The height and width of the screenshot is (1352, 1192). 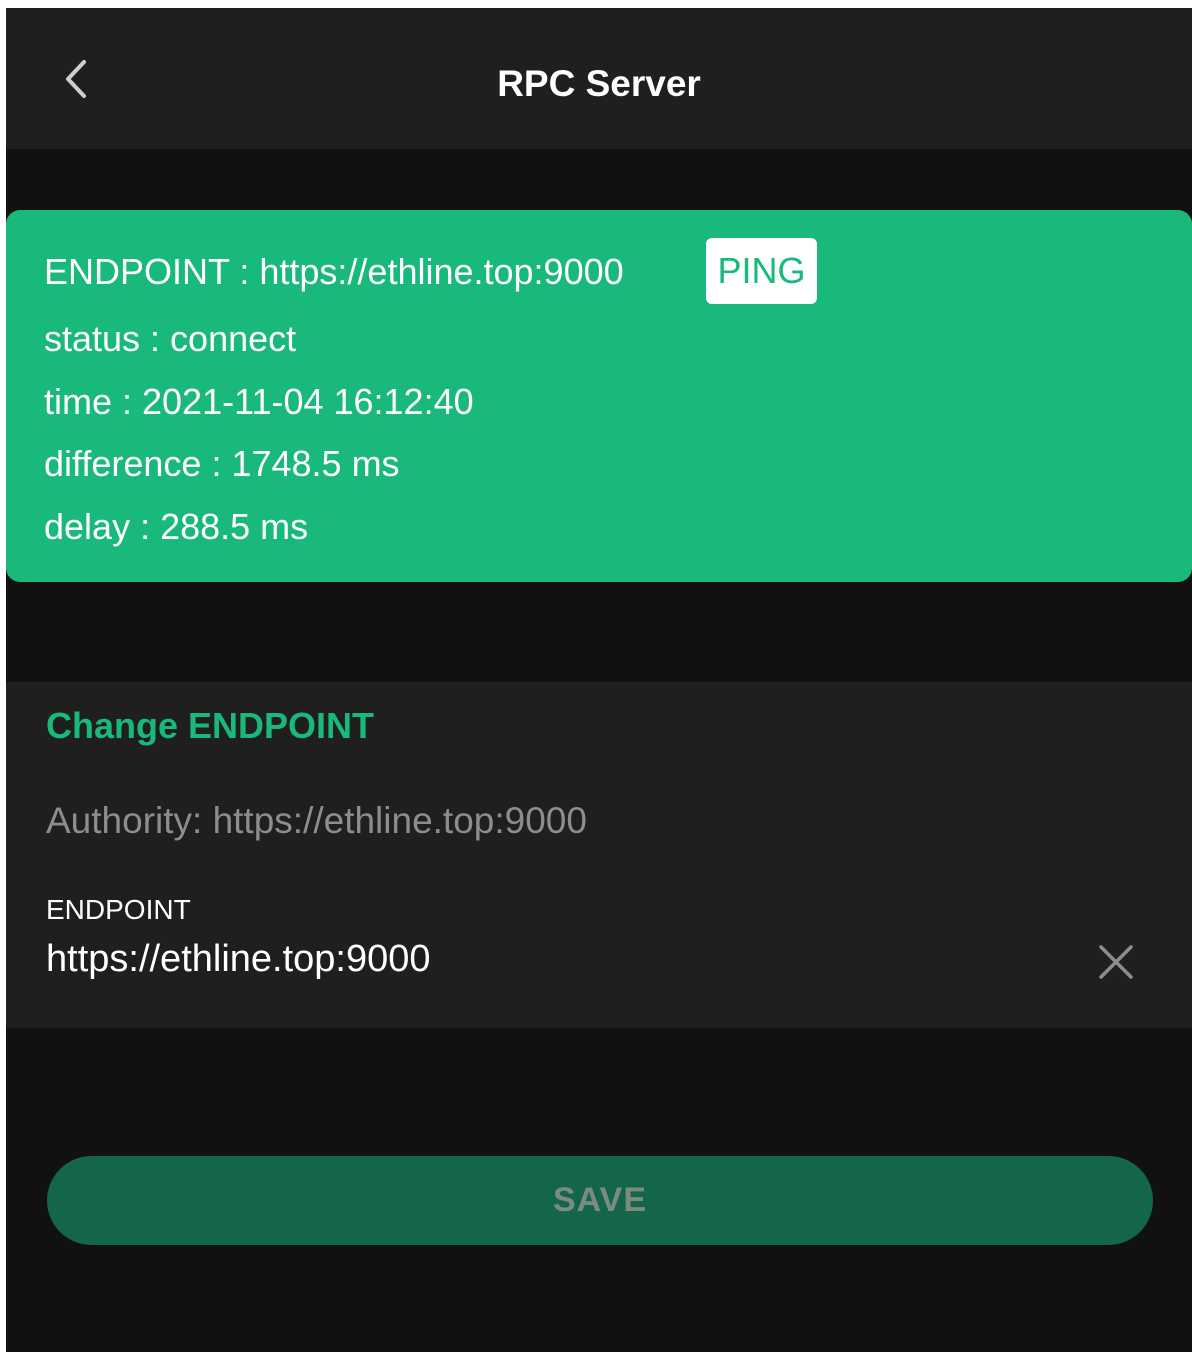 I want to click on authority-text: Authority: https://ethline.top:9000, so click(x=316, y=820).